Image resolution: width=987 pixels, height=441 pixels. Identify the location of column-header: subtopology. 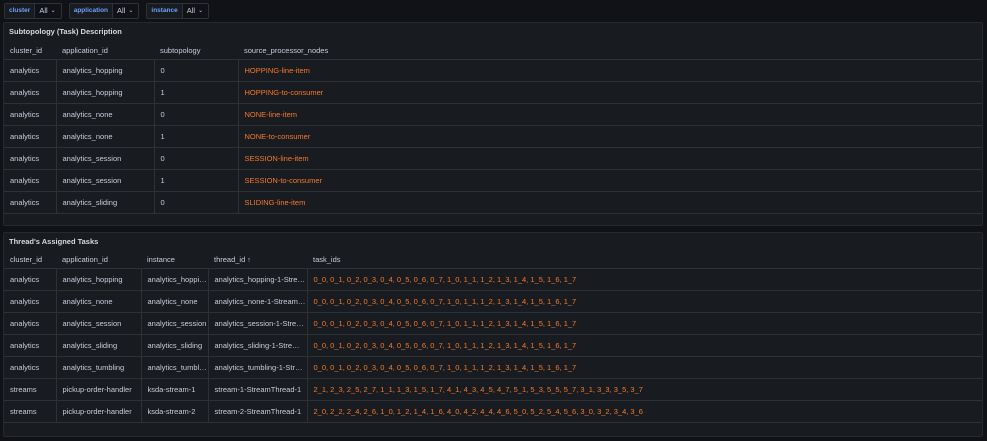
(196, 51).